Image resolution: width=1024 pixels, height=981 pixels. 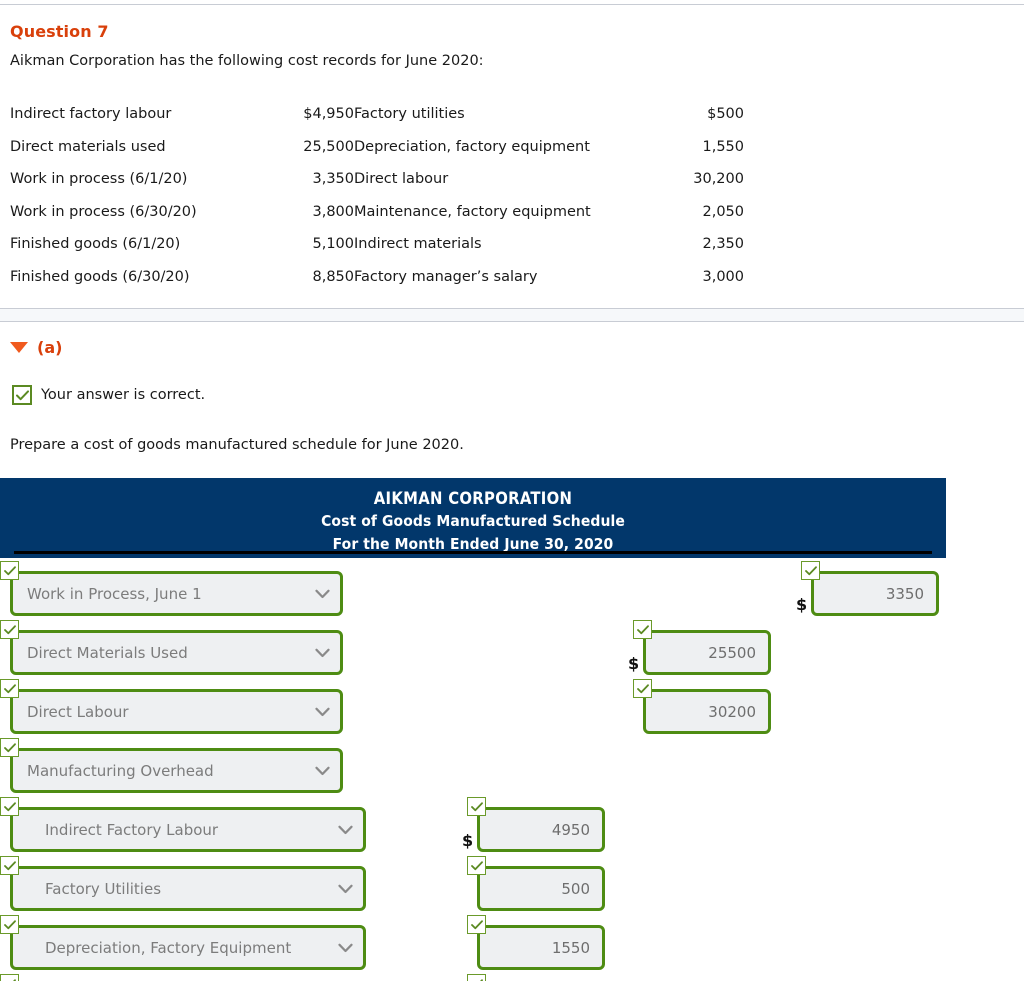 I want to click on account-select: Depreciation, Factory Equipment, so click(x=188, y=947).